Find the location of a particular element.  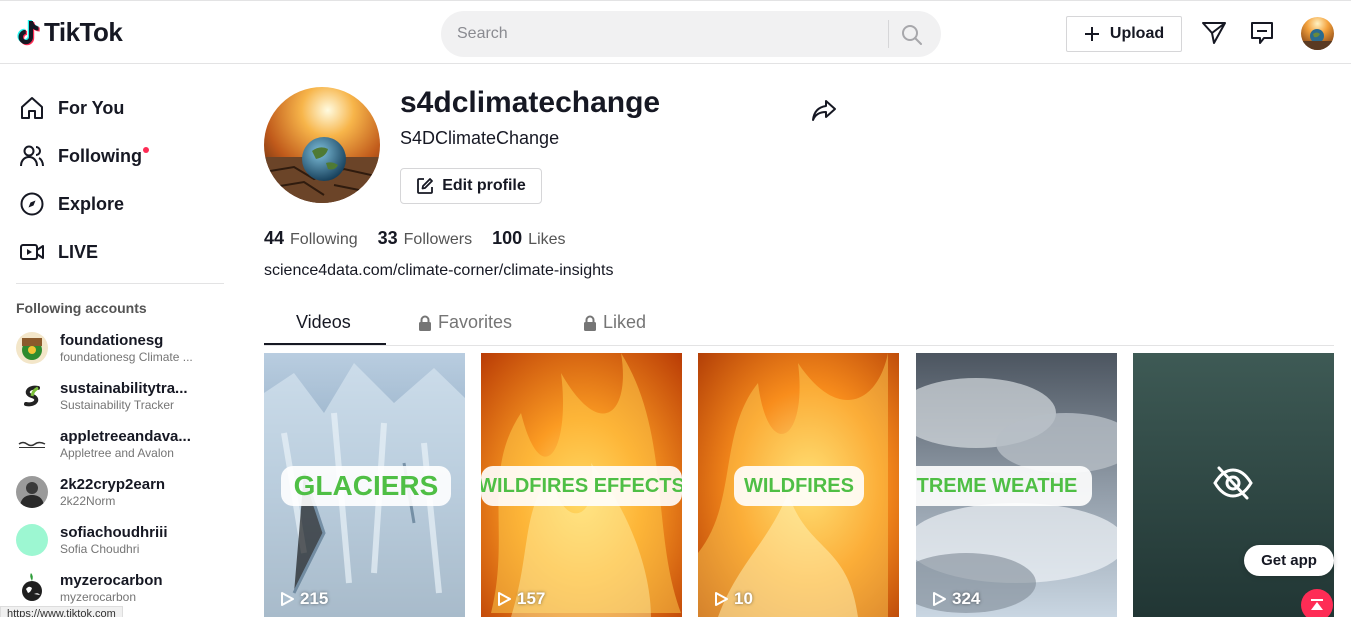

tab-favorites: Favorites is located at coordinates (465, 322).